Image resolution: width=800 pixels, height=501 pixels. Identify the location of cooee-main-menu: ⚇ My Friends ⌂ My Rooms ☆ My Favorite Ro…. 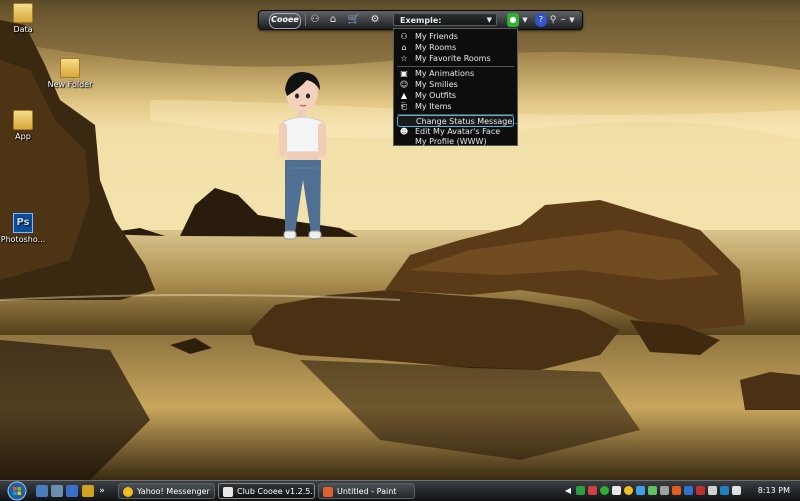
(456, 87).